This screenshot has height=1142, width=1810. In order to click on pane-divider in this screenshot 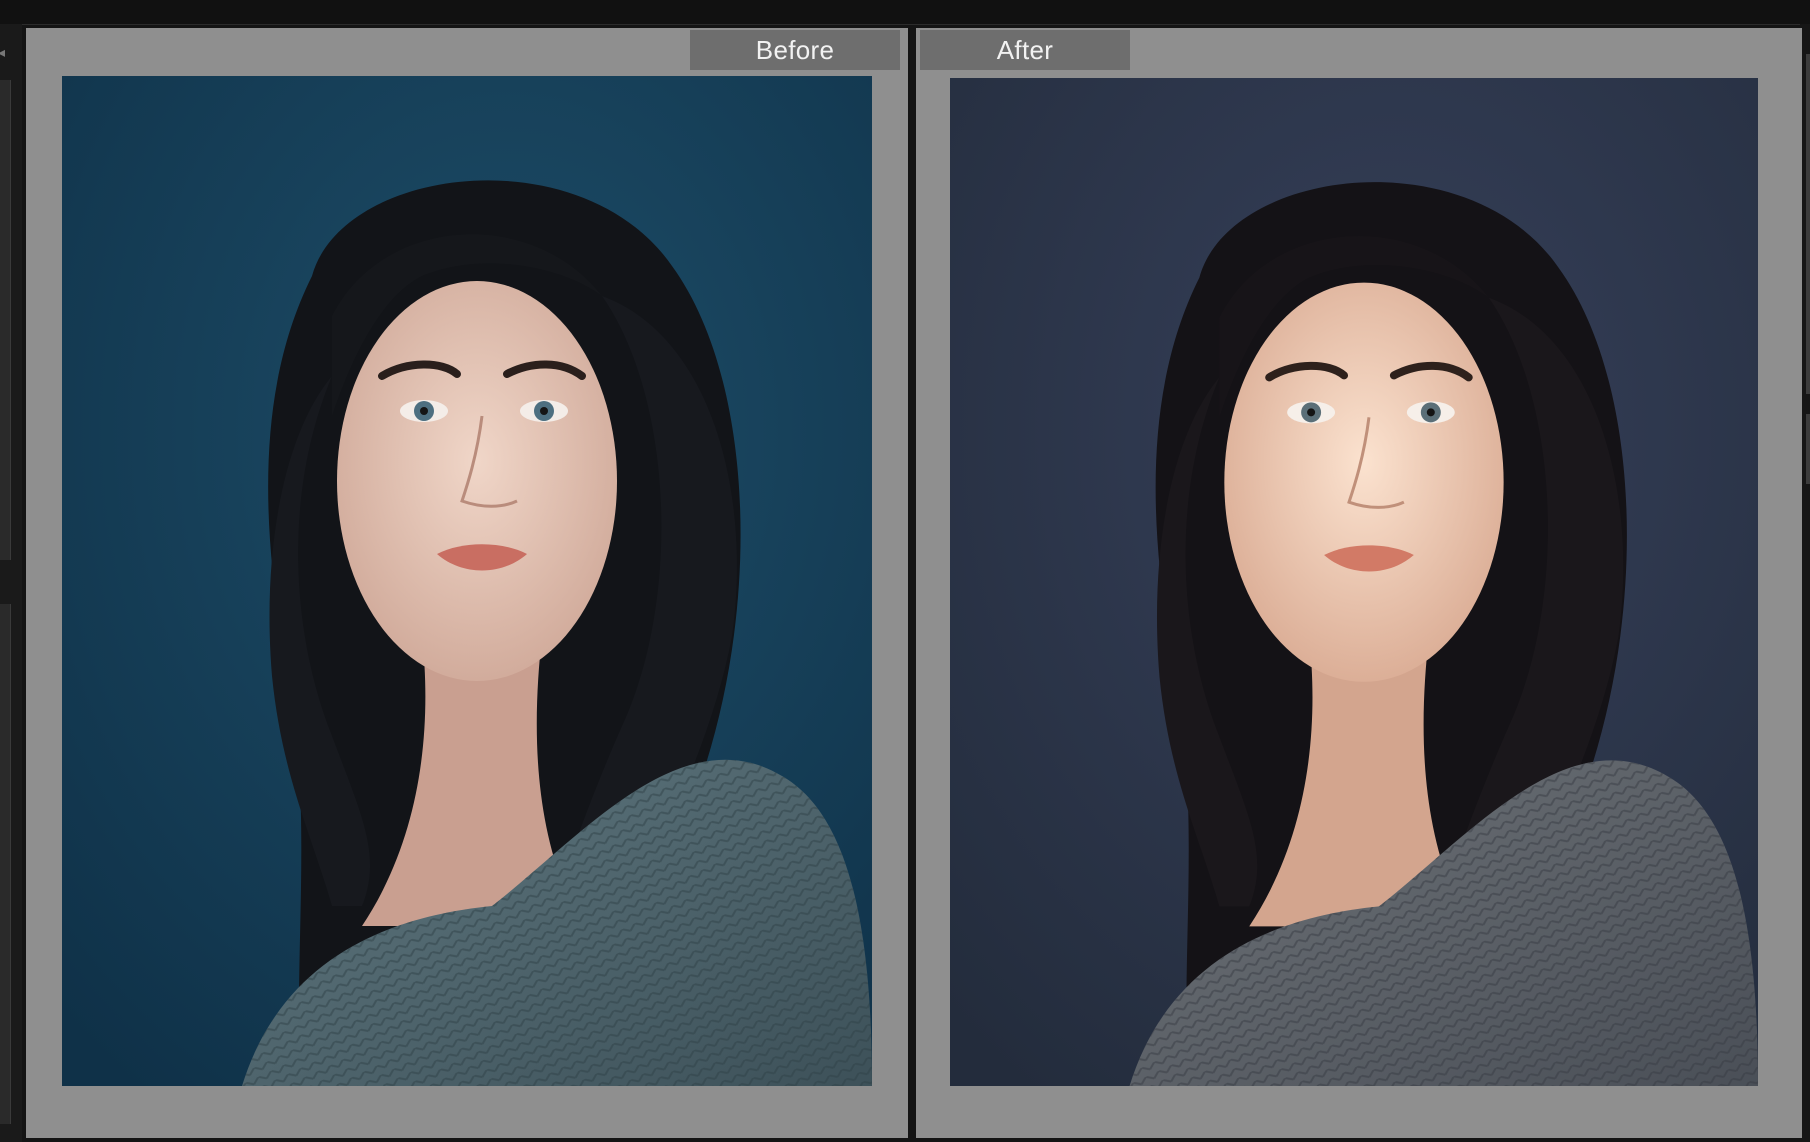, I will do `click(912, 585)`.